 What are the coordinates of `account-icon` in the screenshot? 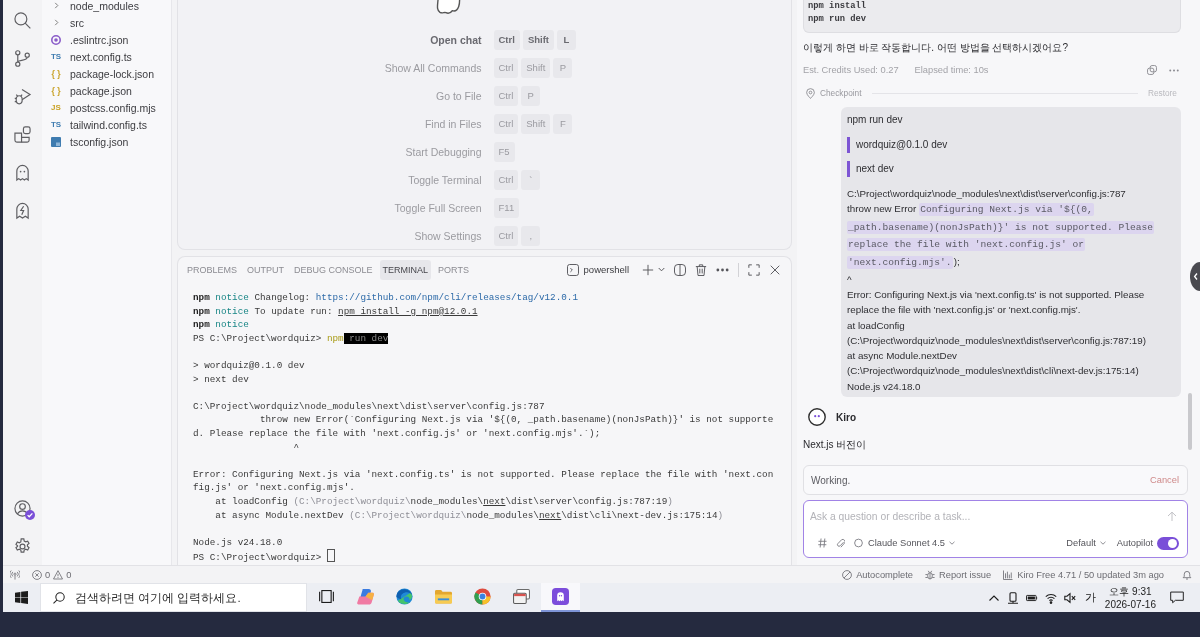 It's located at (22, 508).